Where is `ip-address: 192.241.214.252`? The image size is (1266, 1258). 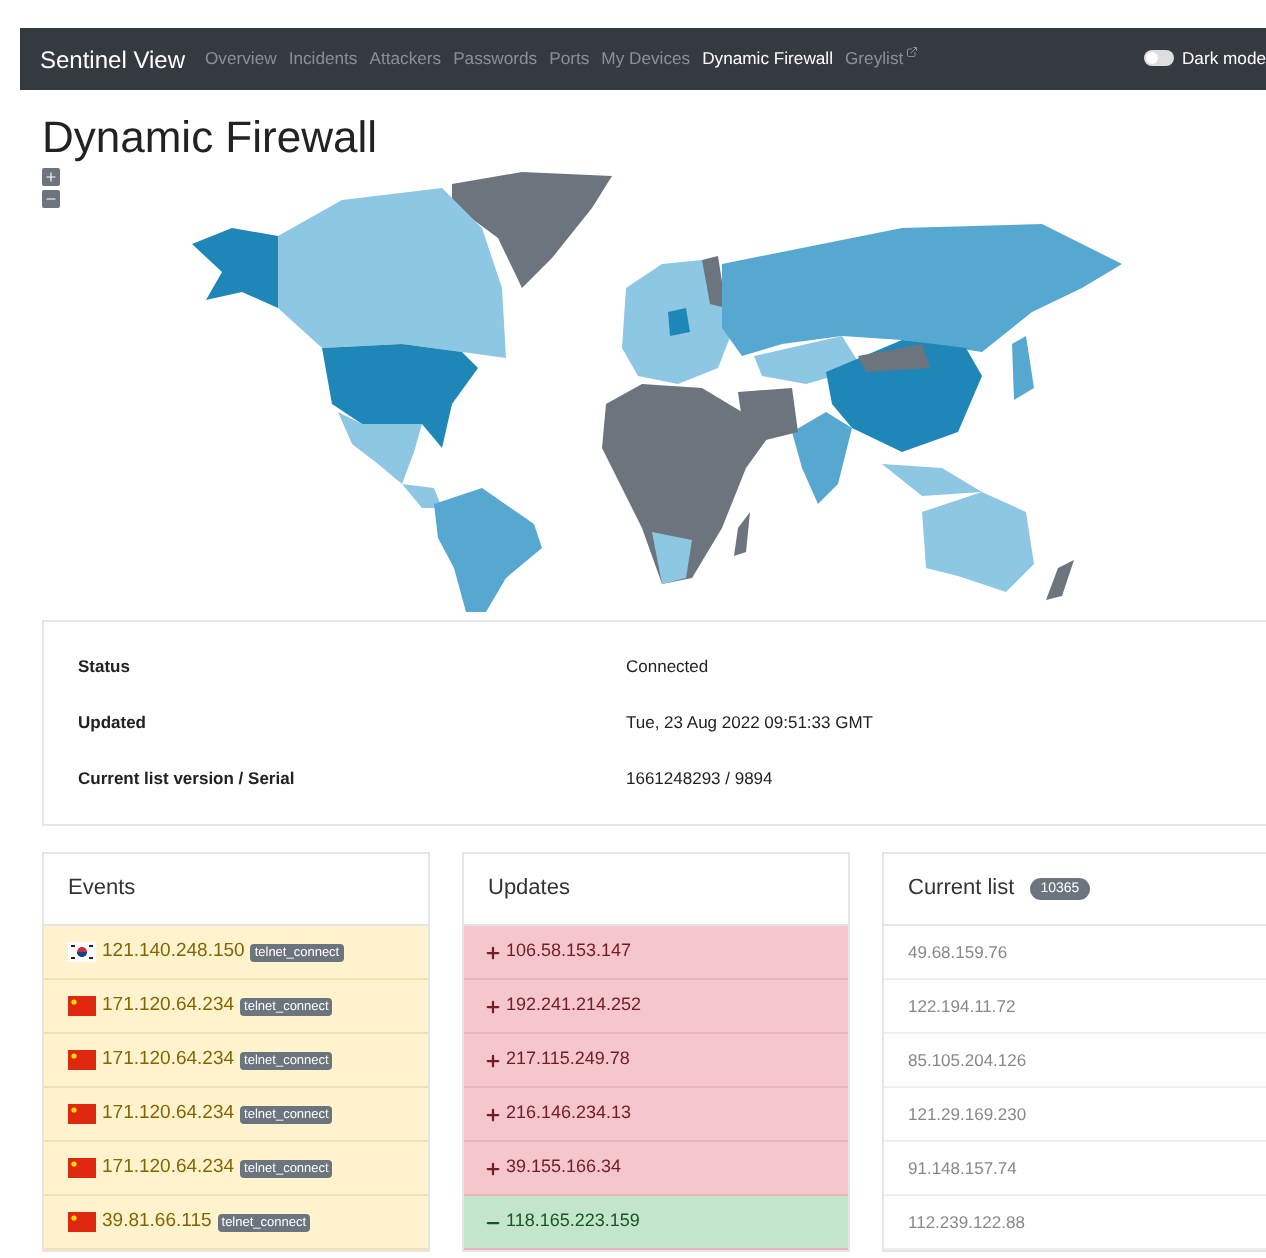
ip-address: 192.241.214.252 is located at coordinates (574, 1005).